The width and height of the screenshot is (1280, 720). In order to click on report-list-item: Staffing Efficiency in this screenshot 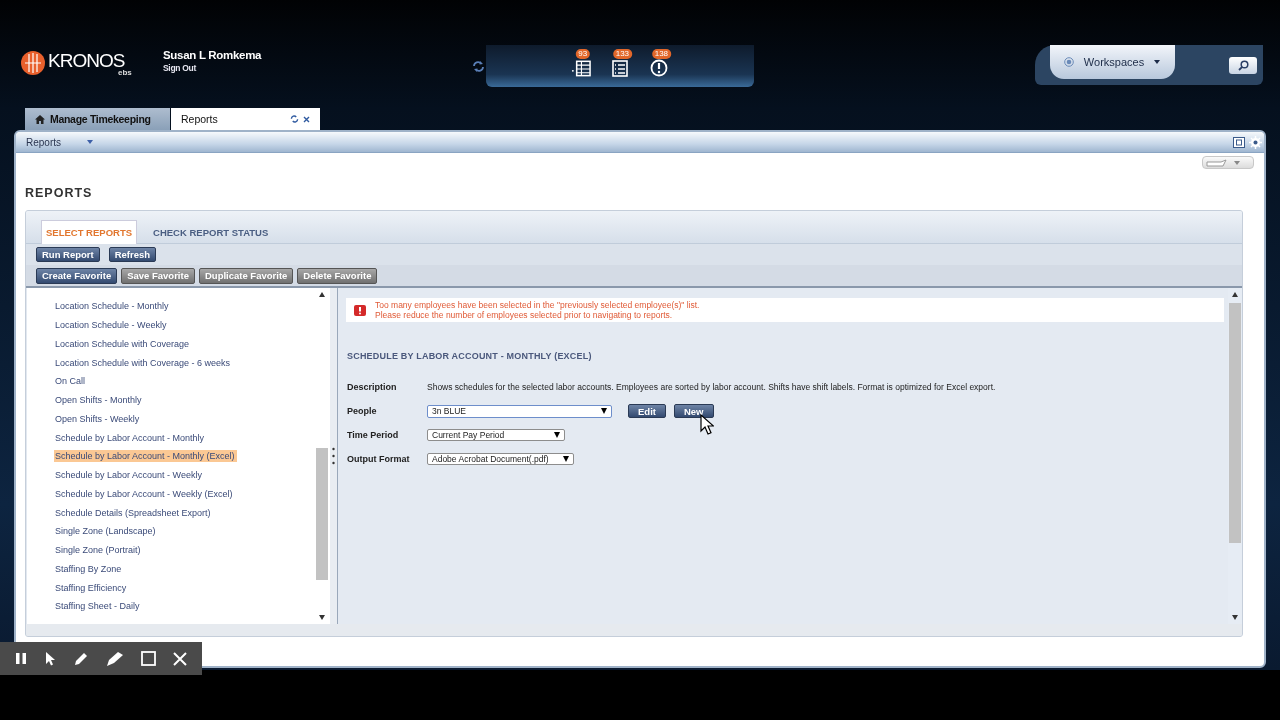, I will do `click(91, 587)`.